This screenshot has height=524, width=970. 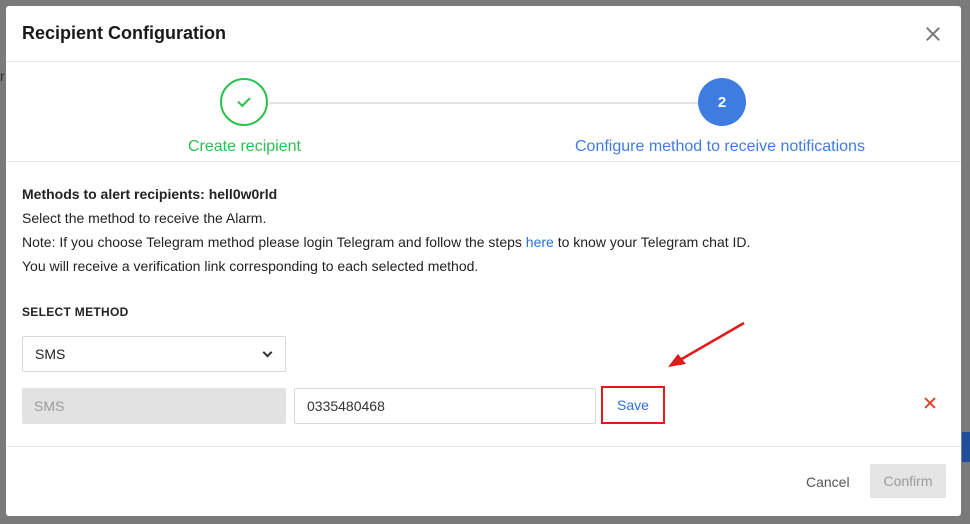 What do you see at coordinates (484, 103) in the screenshot?
I see `step-connector` at bounding box center [484, 103].